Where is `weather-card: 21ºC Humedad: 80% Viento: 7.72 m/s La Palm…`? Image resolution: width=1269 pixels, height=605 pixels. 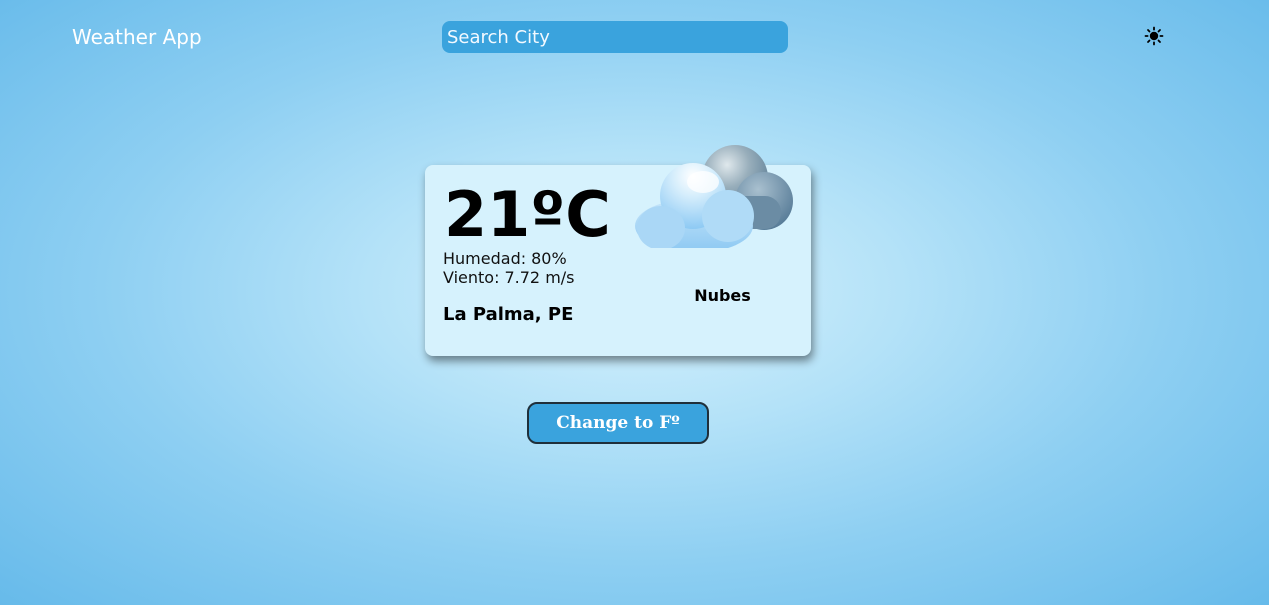
weather-card: 21ºC Humedad: 80% Viento: 7.72 m/s La Palm… is located at coordinates (618, 250).